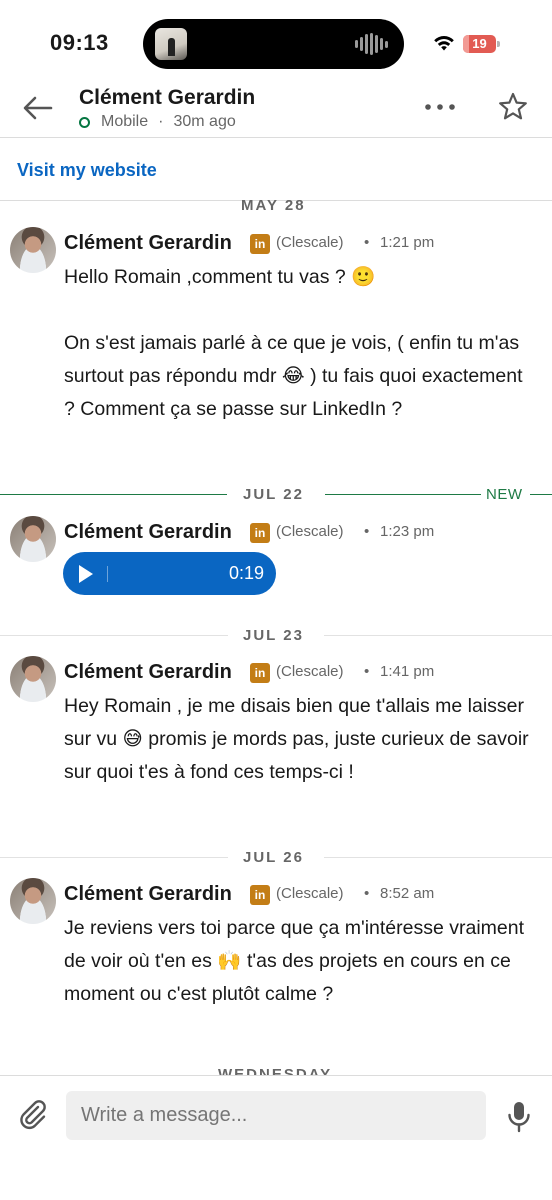 The image size is (552, 1200). I want to click on date-label: JUL 22, so click(273, 494).